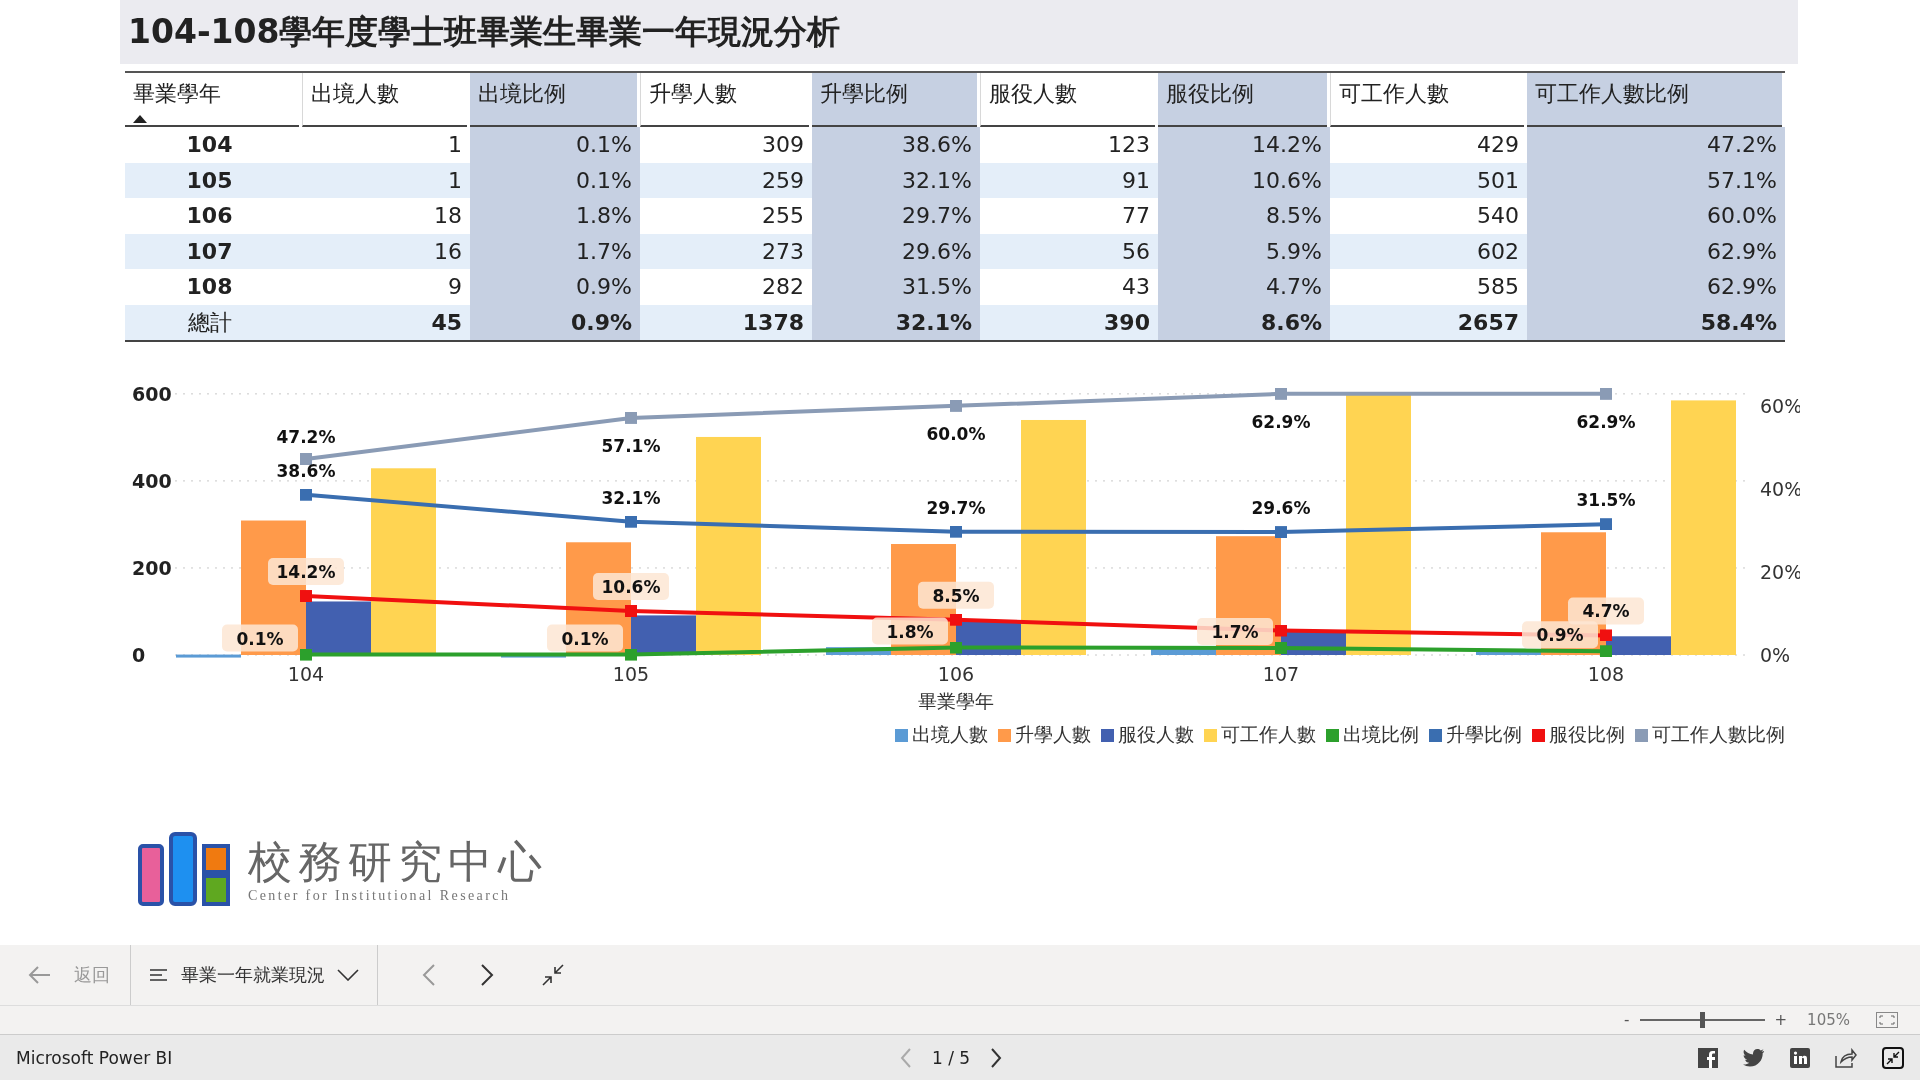 This screenshot has height=1080, width=1920. What do you see at coordinates (1627, 1020) in the screenshot?
I see `zoom-out-button: -` at bounding box center [1627, 1020].